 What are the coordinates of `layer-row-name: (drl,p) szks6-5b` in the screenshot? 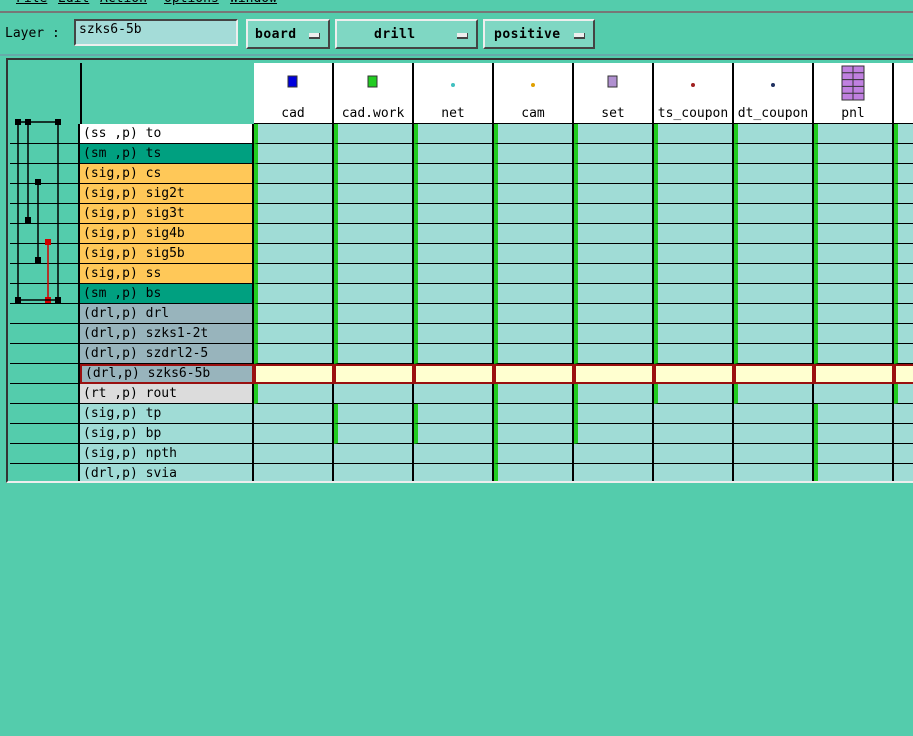 It's located at (167, 374).